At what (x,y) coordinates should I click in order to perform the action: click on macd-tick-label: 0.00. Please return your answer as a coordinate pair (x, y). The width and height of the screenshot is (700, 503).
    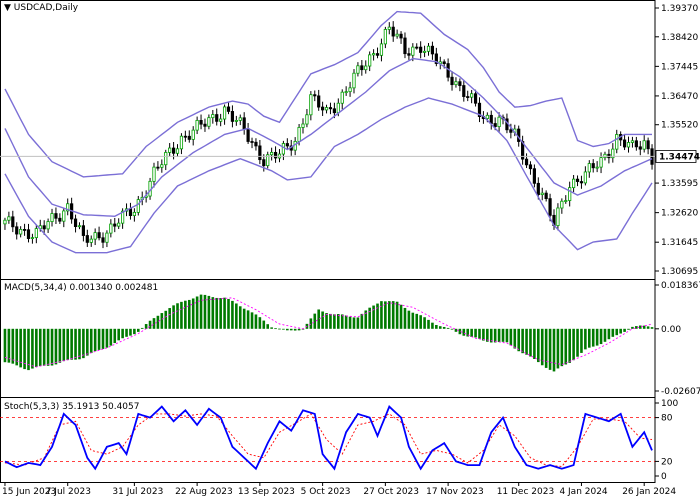
    Looking at the image, I should click on (671, 330).